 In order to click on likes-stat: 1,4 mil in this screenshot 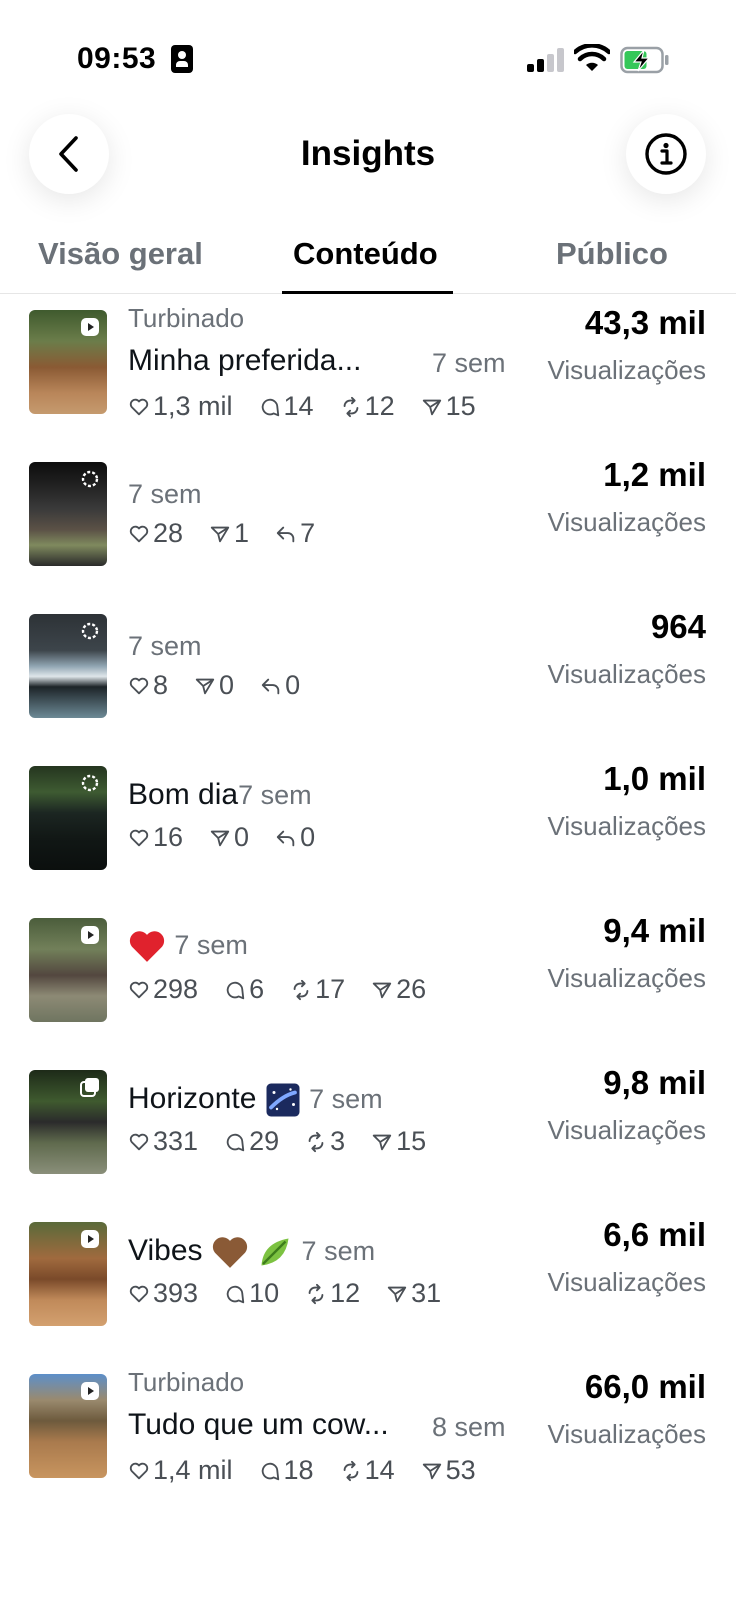, I will do `click(180, 1470)`.